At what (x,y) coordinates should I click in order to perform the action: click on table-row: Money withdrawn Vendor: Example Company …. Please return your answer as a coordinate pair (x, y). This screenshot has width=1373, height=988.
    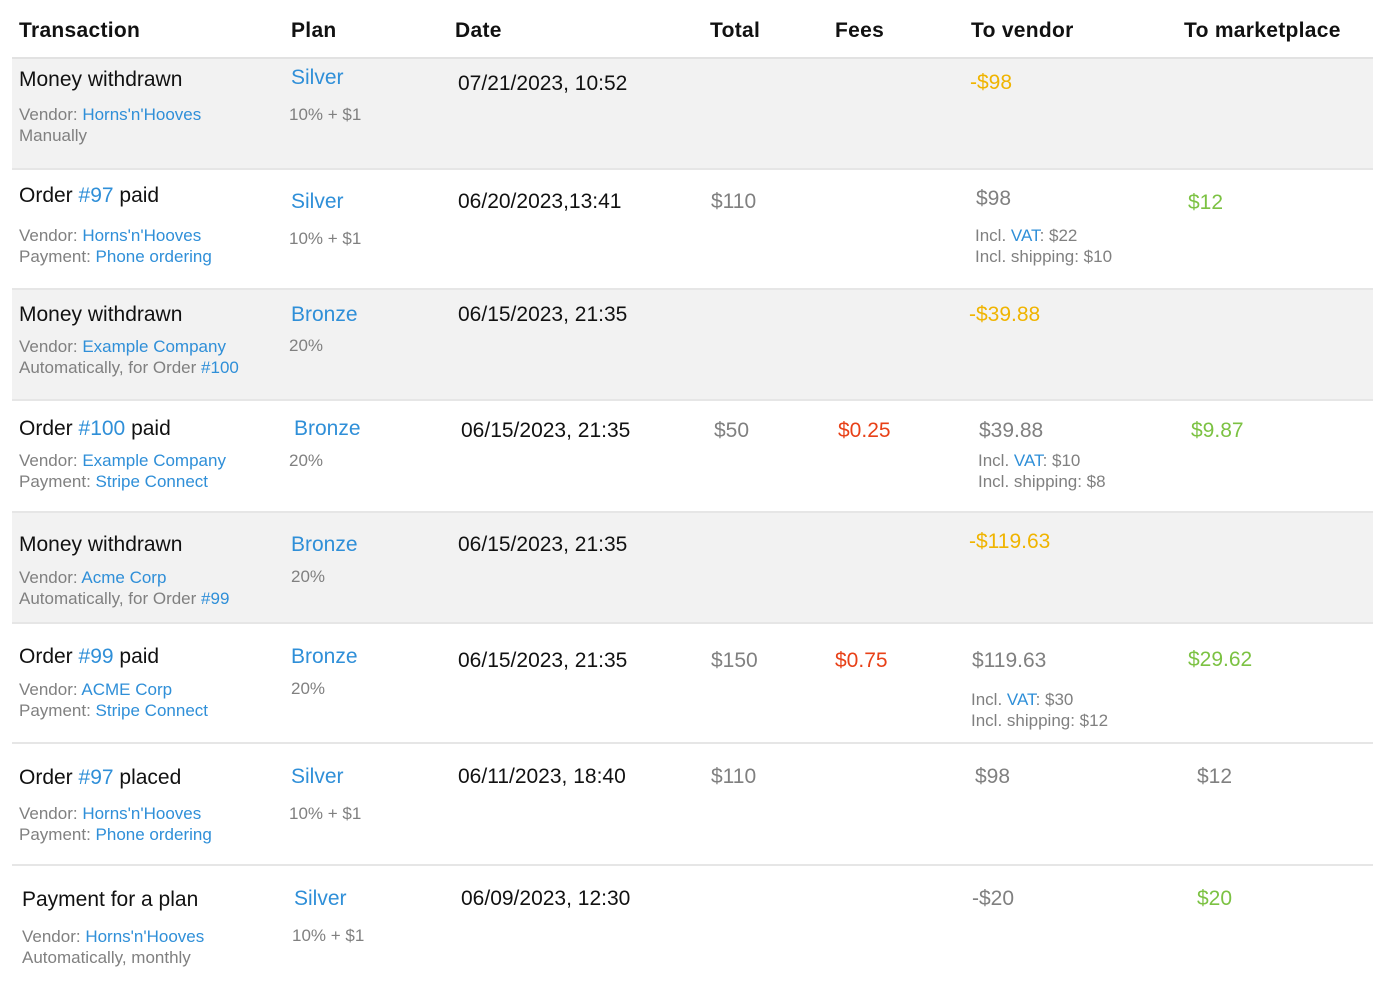
    Looking at the image, I should click on (692, 345).